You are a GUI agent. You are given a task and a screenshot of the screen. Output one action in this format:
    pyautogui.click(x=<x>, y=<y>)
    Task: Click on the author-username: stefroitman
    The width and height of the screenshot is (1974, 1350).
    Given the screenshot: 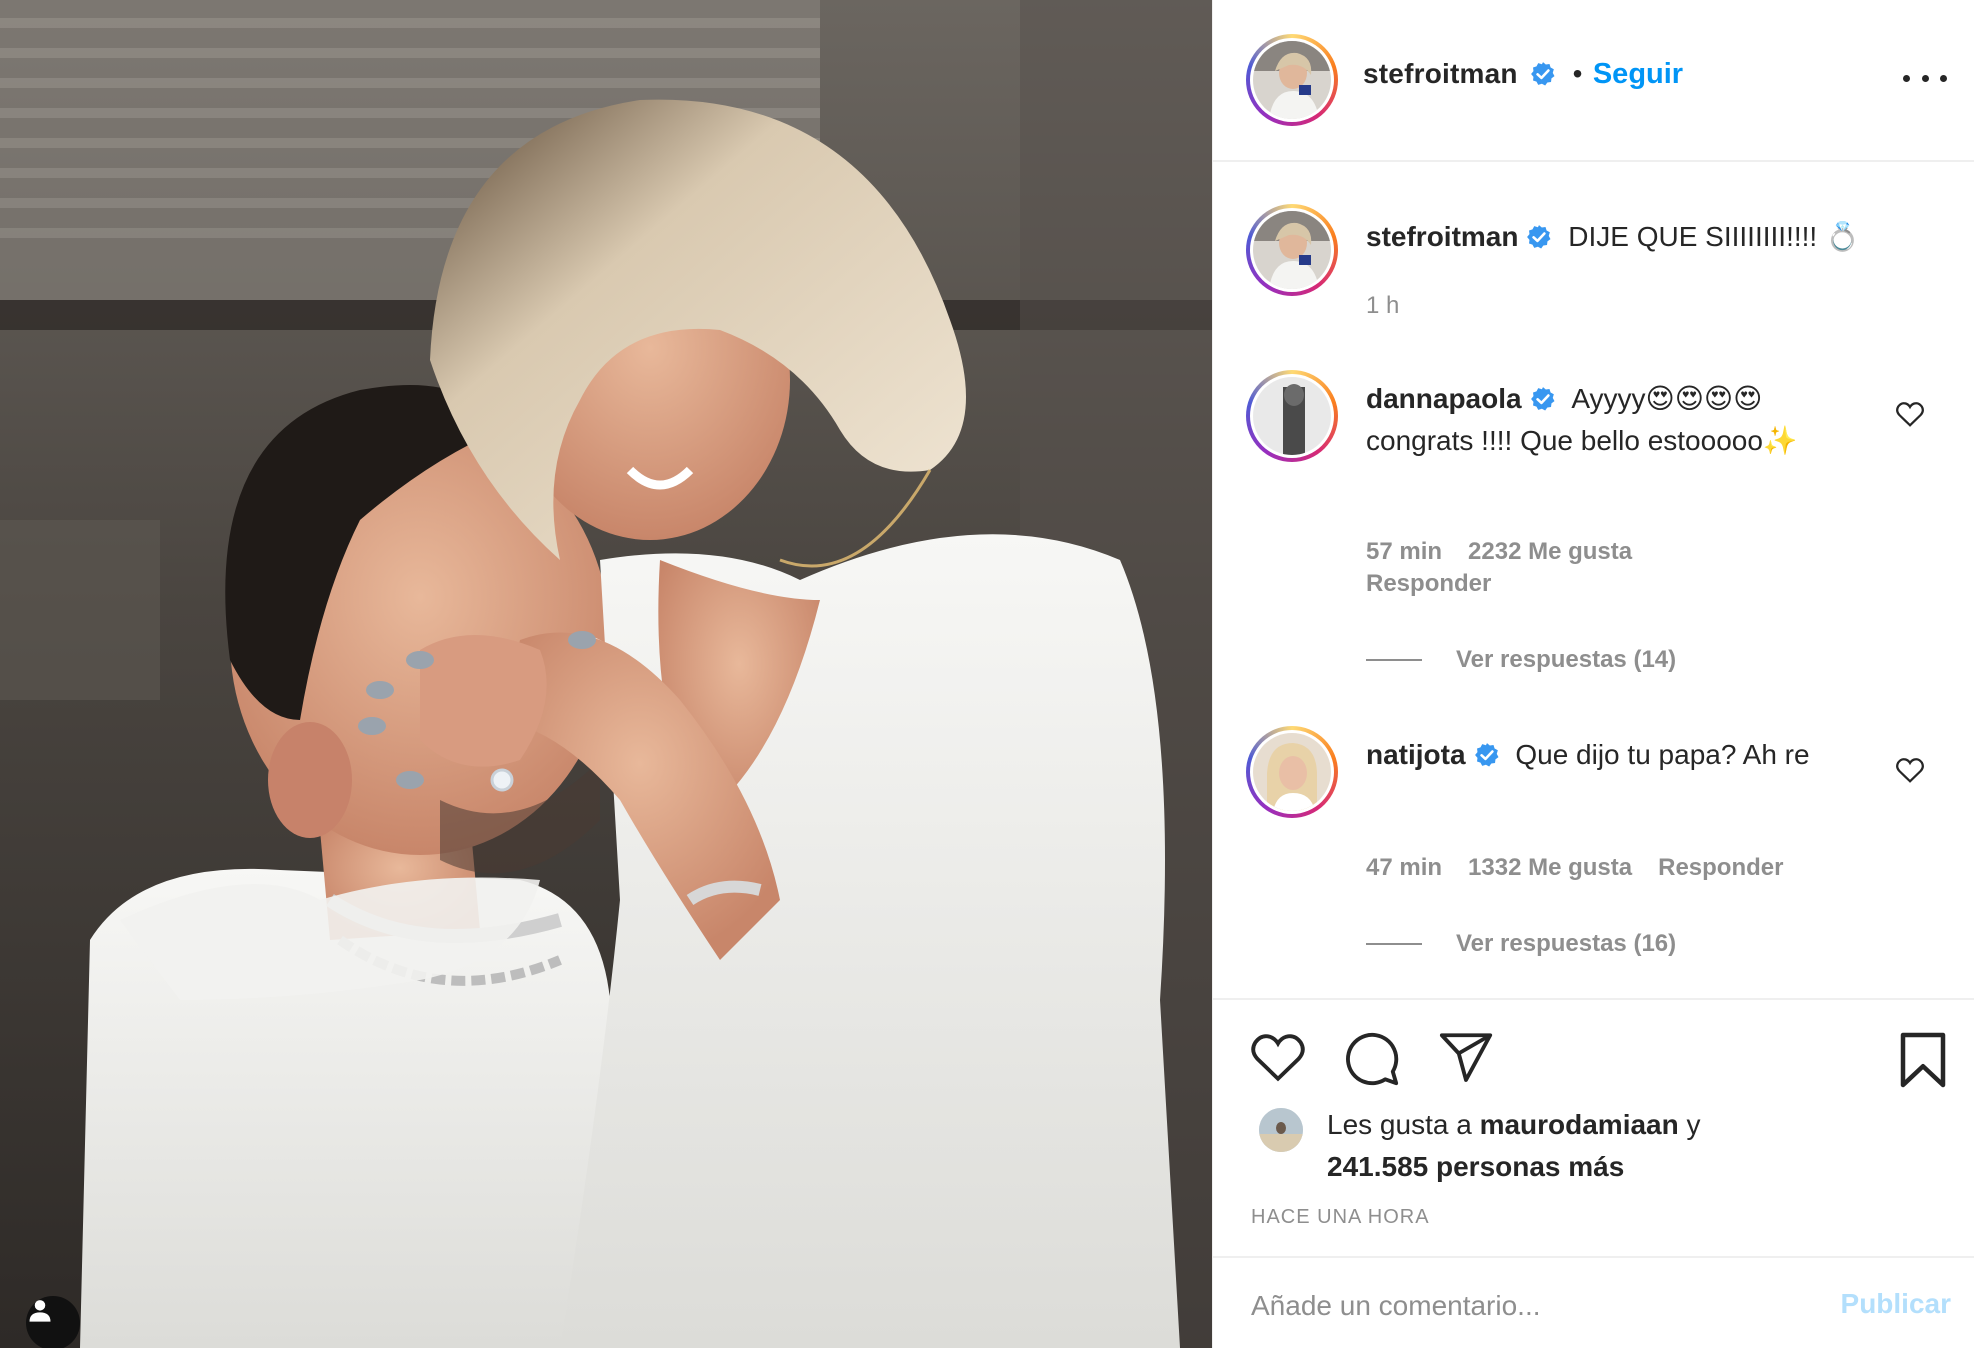 What is the action you would take?
    pyautogui.click(x=1440, y=73)
    